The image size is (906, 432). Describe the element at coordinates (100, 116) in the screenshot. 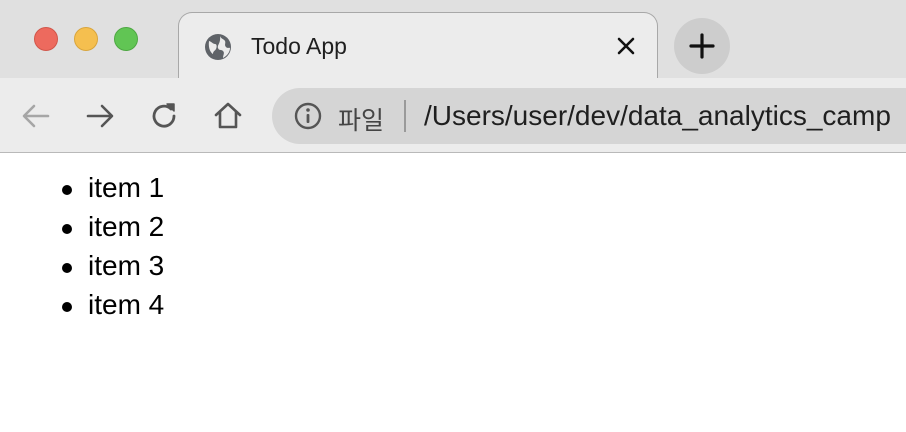

I see `arrow-right-icon` at that location.